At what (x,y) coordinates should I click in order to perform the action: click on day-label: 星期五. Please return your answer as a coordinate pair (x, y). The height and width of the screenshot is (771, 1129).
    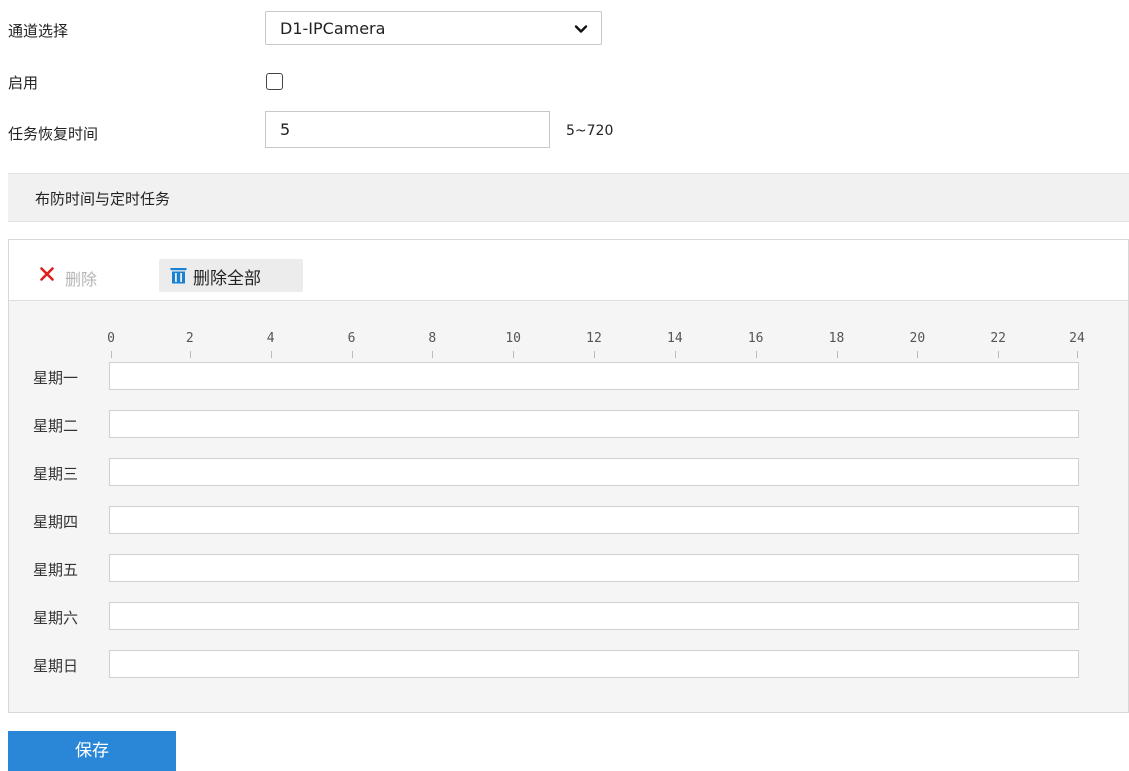
    Looking at the image, I should click on (56, 570).